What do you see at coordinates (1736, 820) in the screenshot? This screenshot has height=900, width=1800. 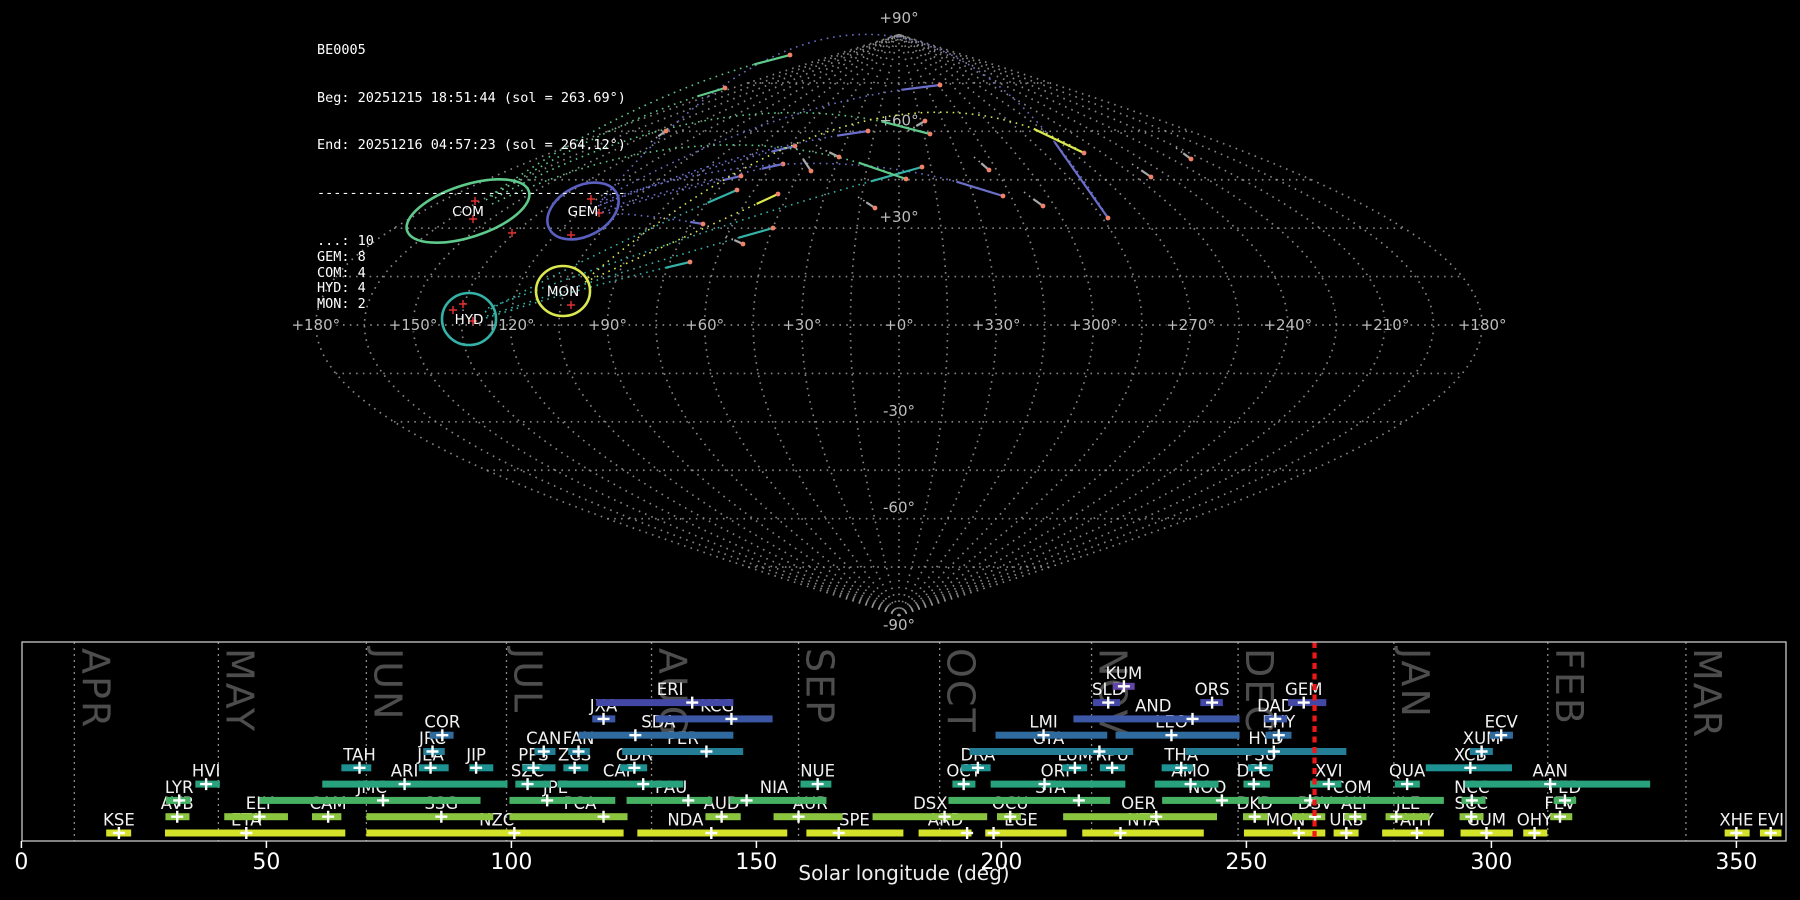 I see `shower-label: XHE` at bounding box center [1736, 820].